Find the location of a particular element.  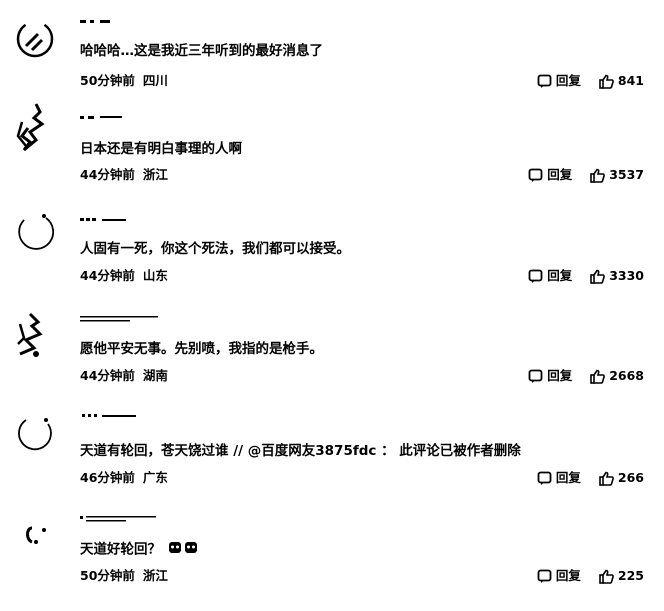

comment-text: 天道好轮回？ is located at coordinates (139, 549).